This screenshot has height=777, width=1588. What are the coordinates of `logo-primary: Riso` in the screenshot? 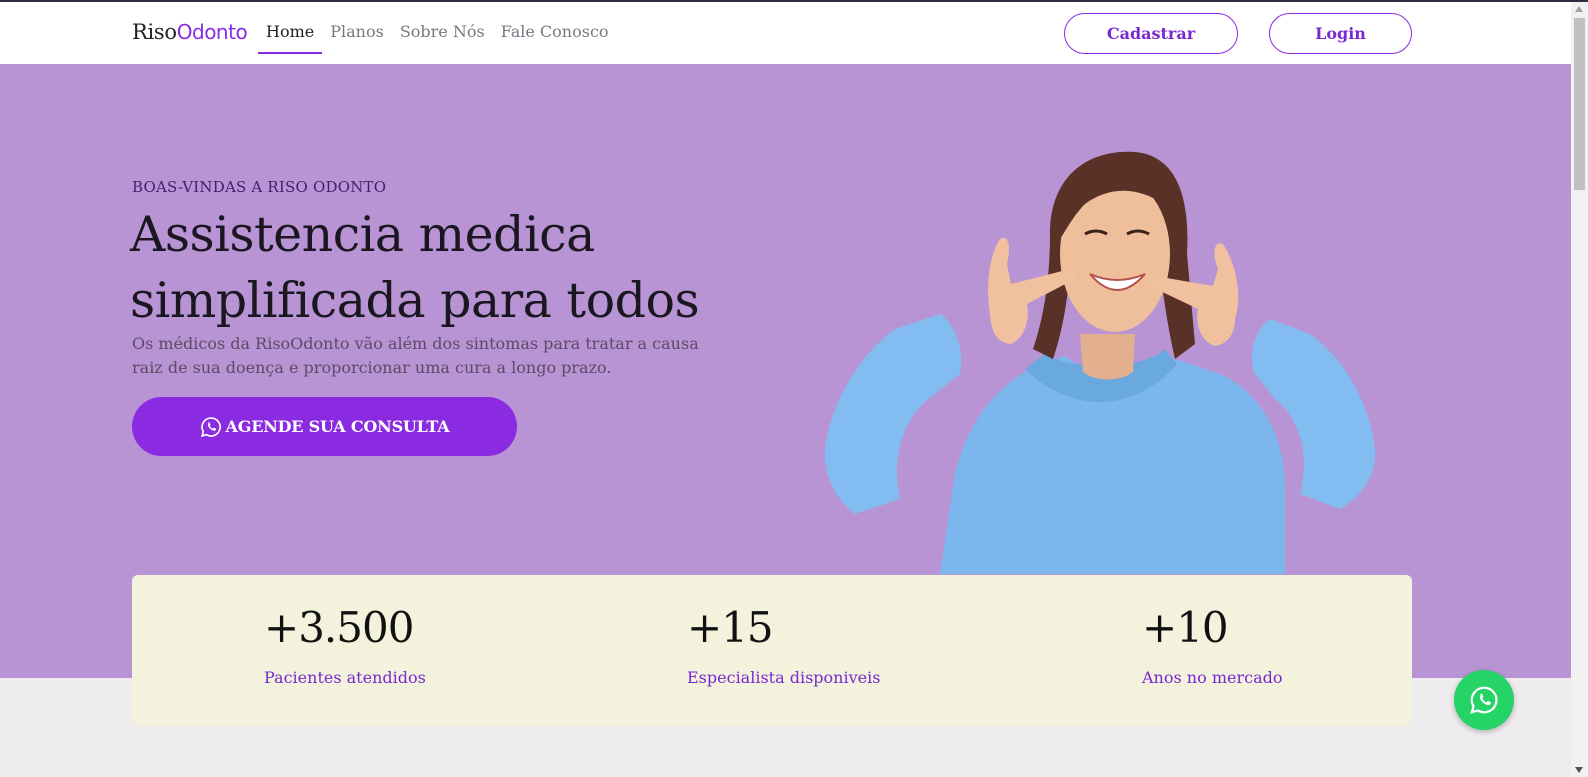 It's located at (154, 32).